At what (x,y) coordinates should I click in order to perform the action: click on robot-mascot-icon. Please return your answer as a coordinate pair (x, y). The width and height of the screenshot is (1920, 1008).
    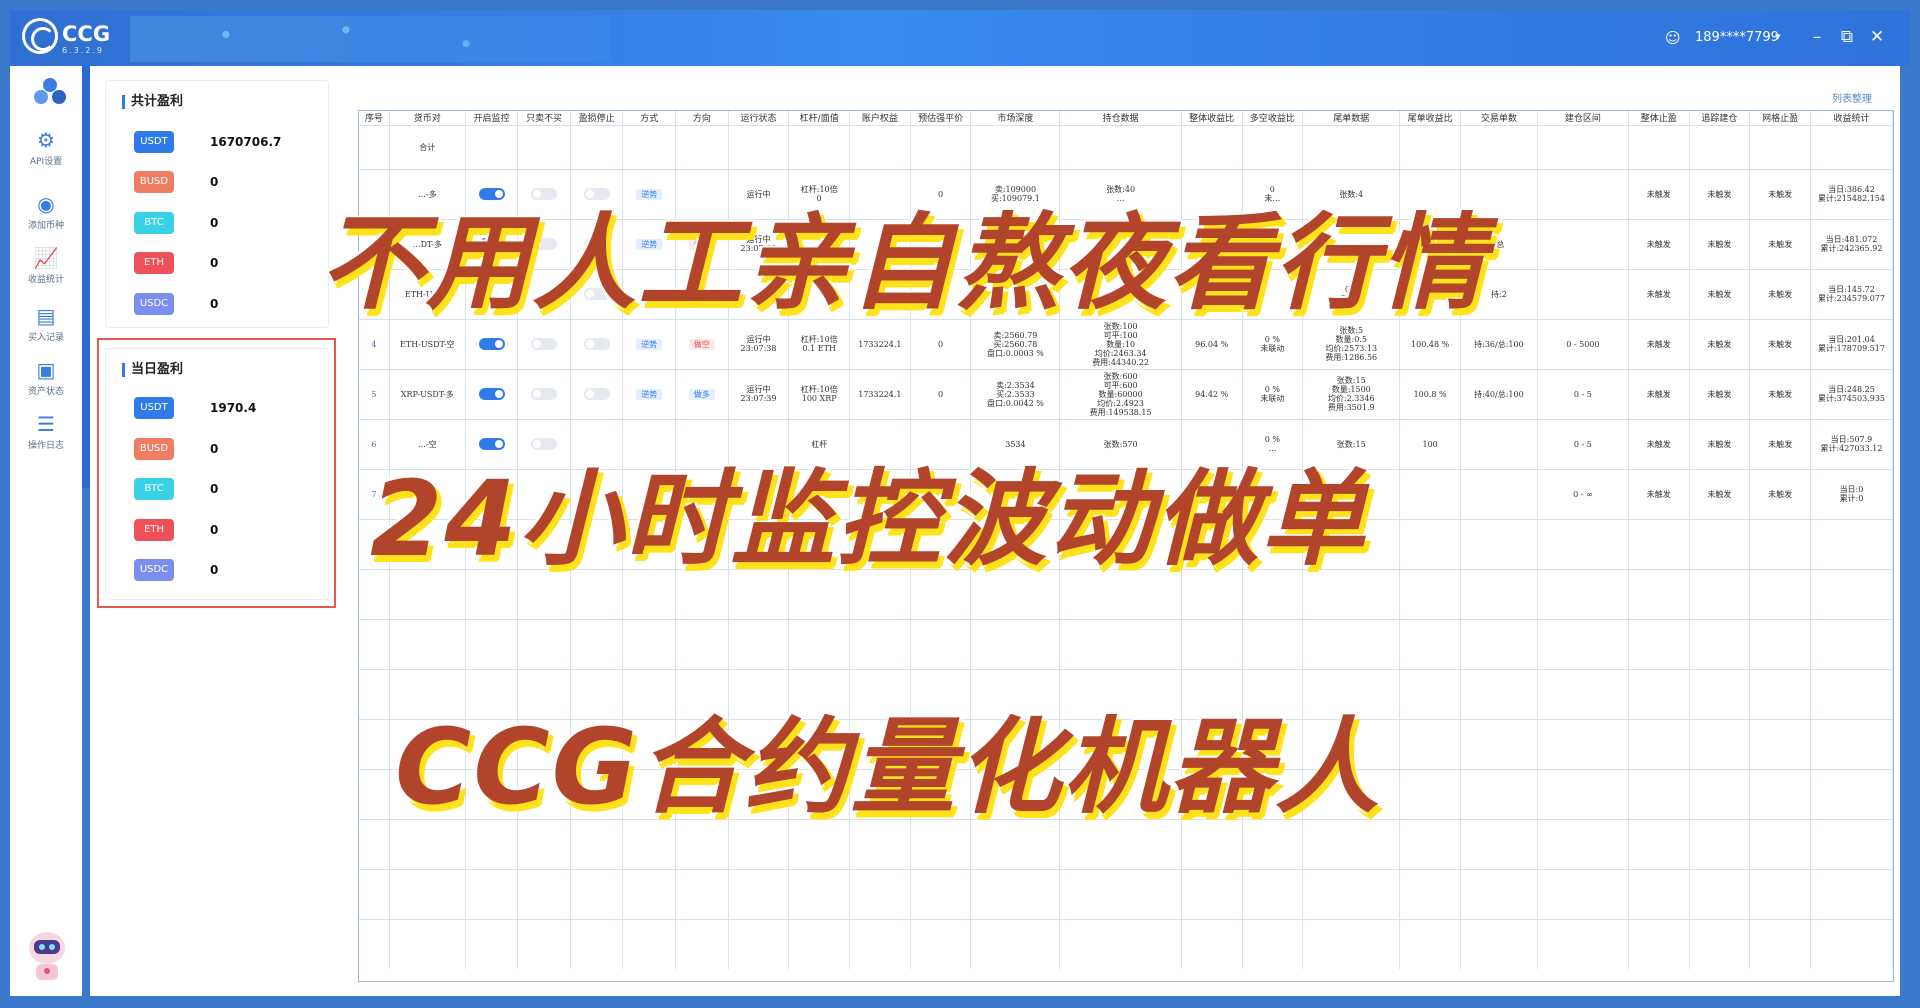
    Looking at the image, I should click on (47, 955).